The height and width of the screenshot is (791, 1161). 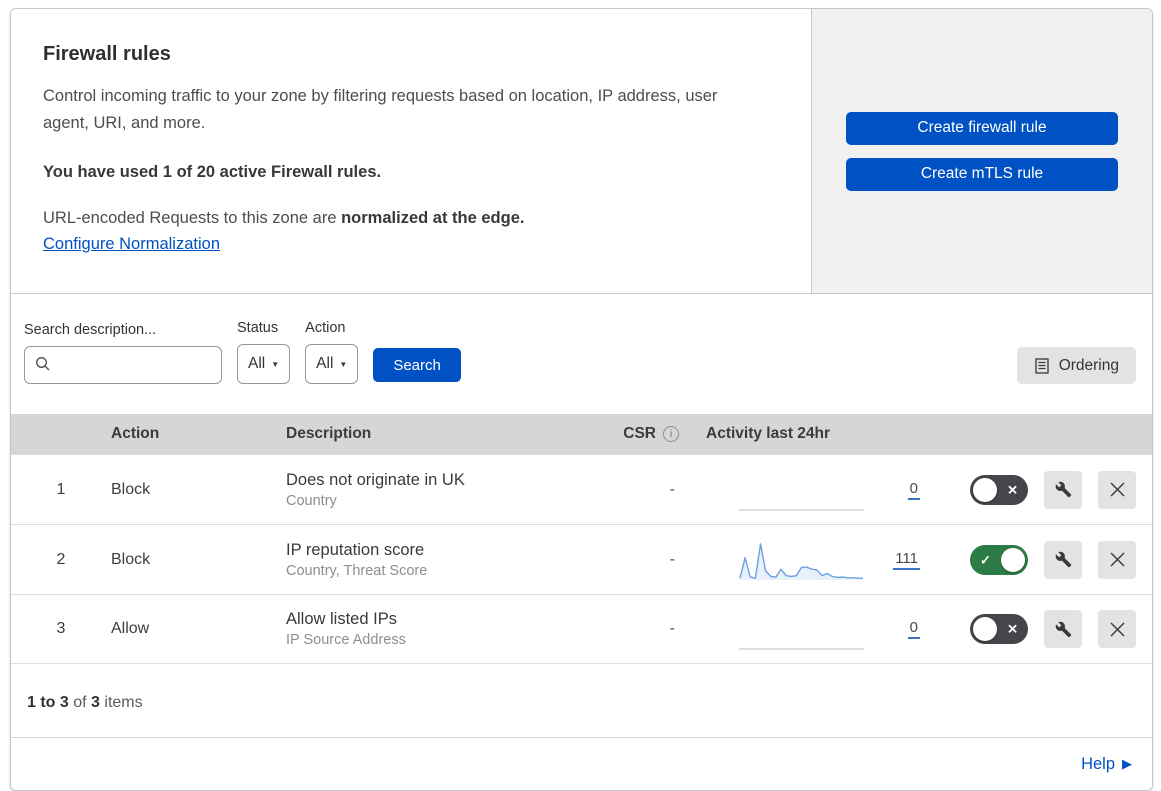 I want to click on action-dropdown: All ▼, so click(x=332, y=364).